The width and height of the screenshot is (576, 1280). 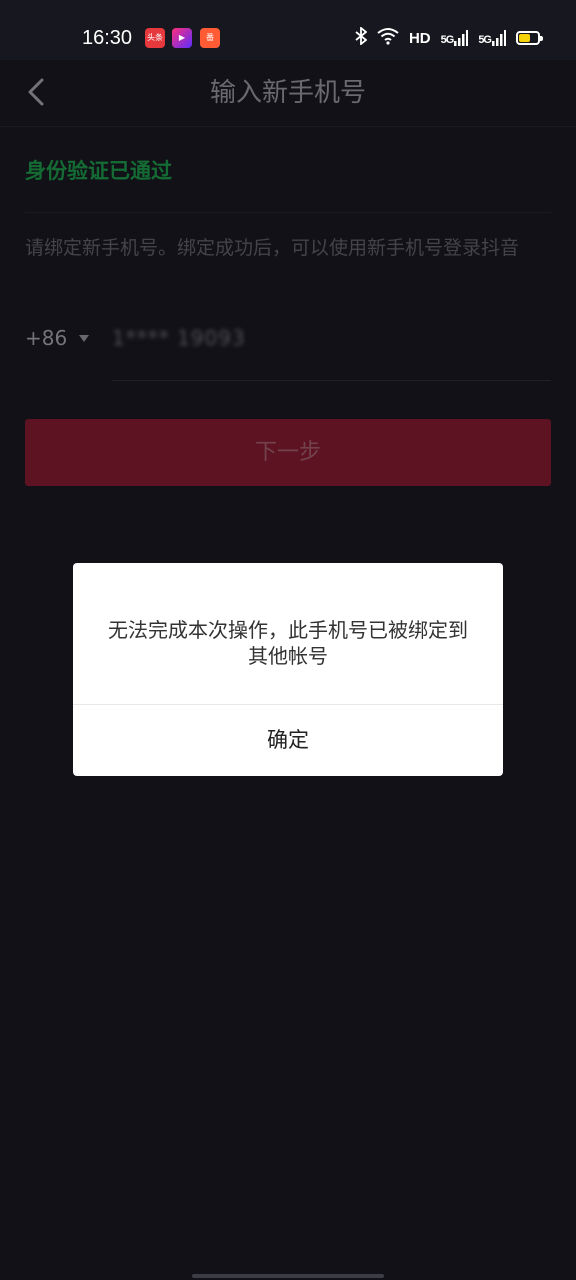 What do you see at coordinates (288, 740) in the screenshot?
I see `confirm-button: 确定` at bounding box center [288, 740].